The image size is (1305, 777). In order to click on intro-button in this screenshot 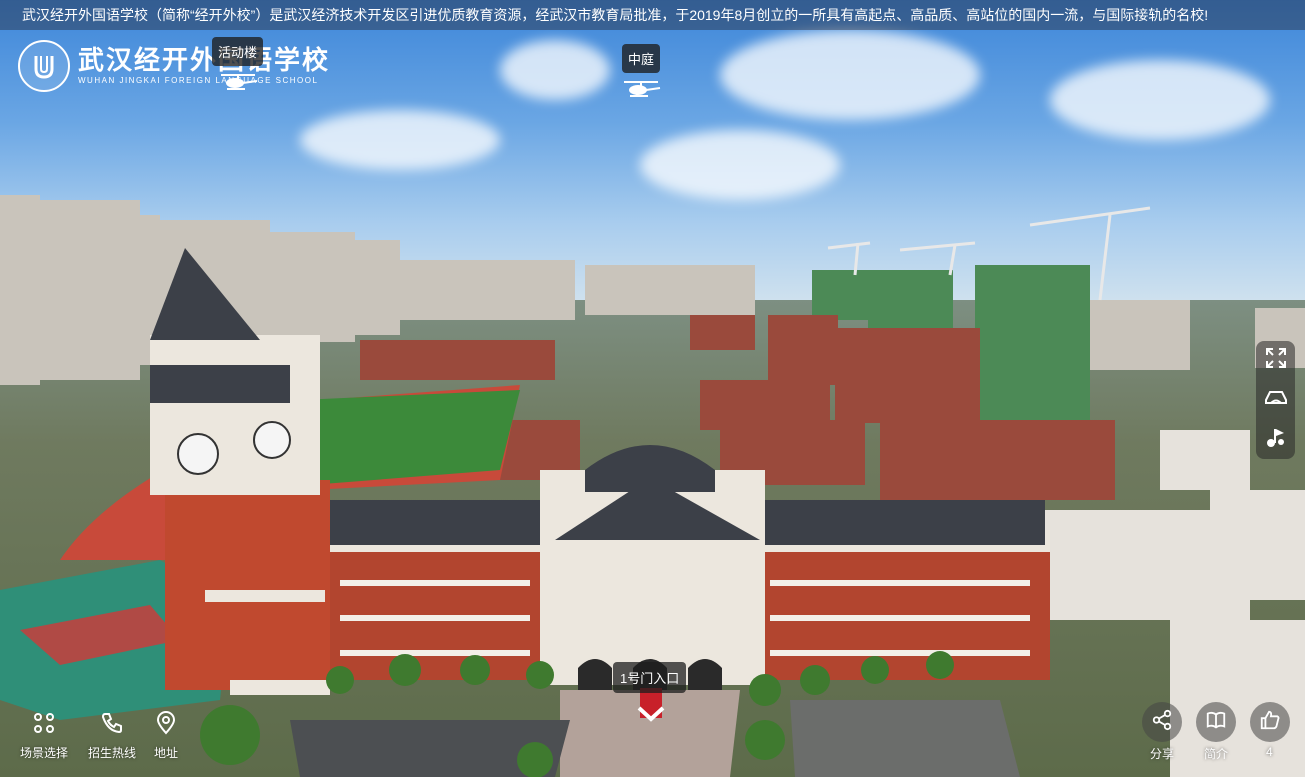, I will do `click(1216, 722)`.